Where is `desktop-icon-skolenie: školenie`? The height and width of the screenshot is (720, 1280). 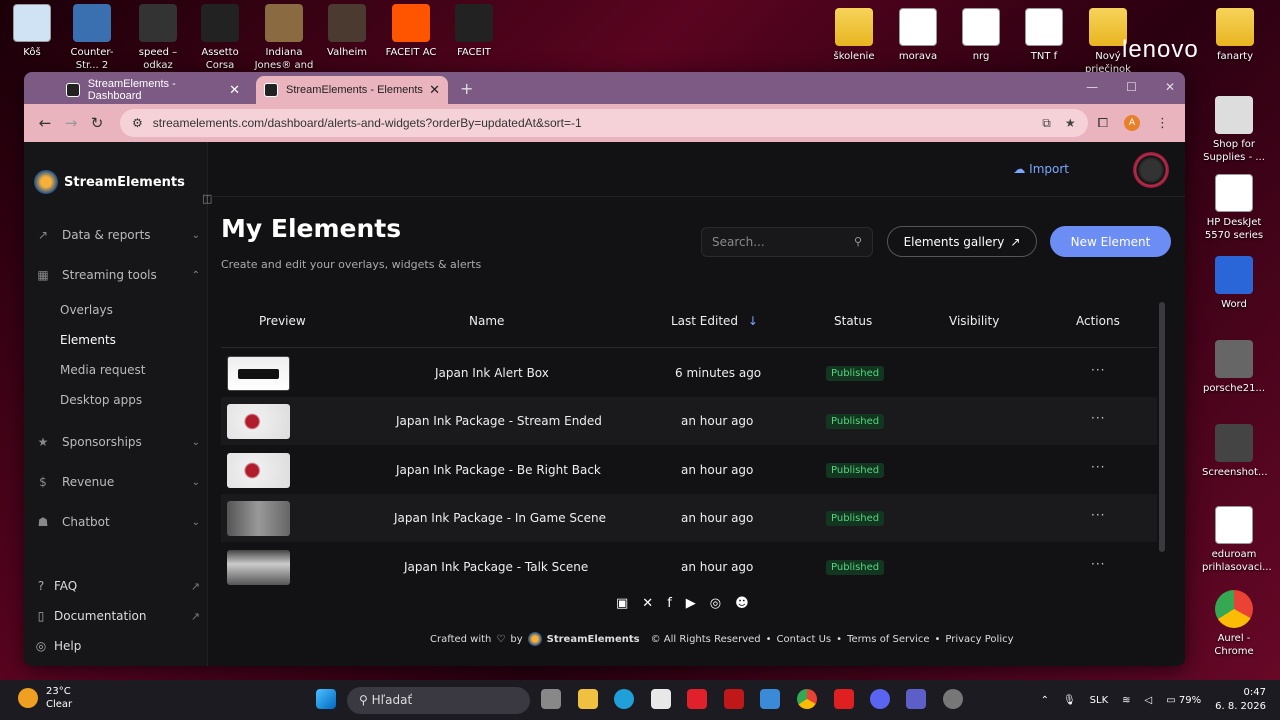 desktop-icon-skolenie: školenie is located at coordinates (854, 35).